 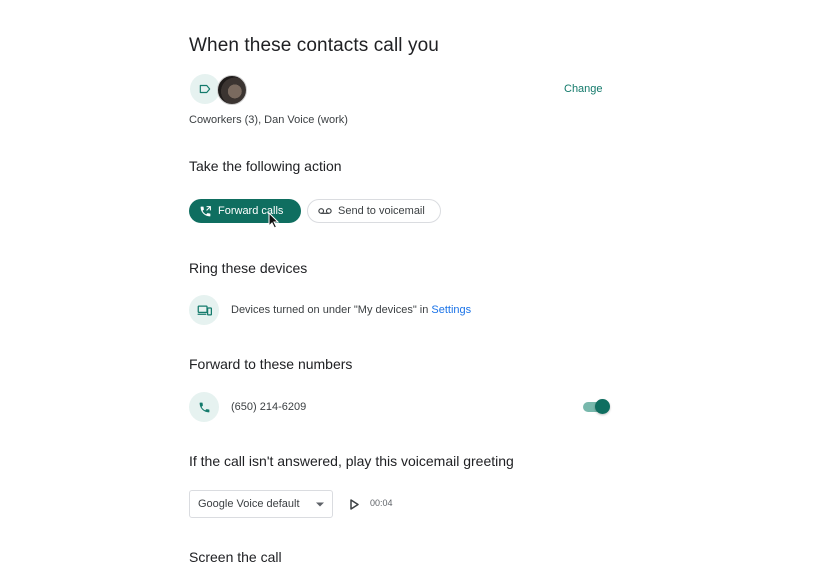 I want to click on devices-badge, so click(x=204, y=310).